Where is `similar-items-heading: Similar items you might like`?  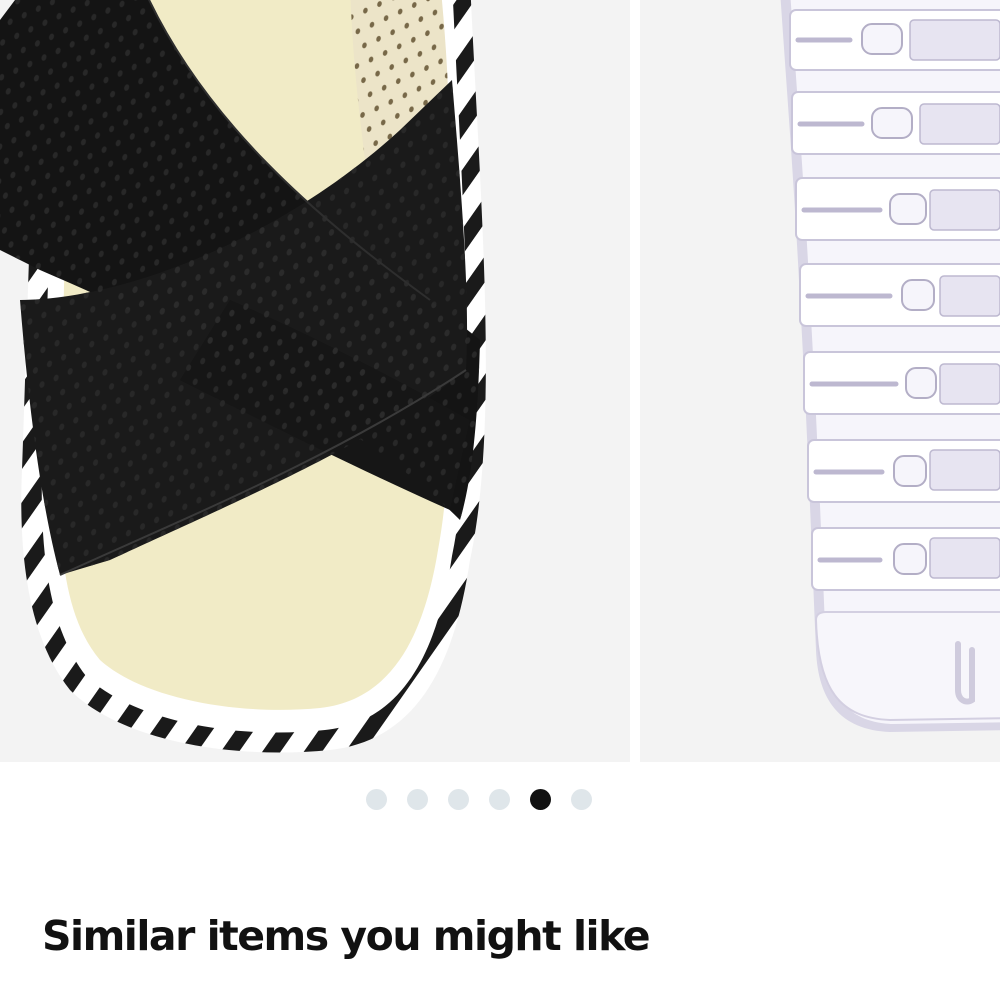 similar-items-heading: Similar items you might like is located at coordinates (346, 936).